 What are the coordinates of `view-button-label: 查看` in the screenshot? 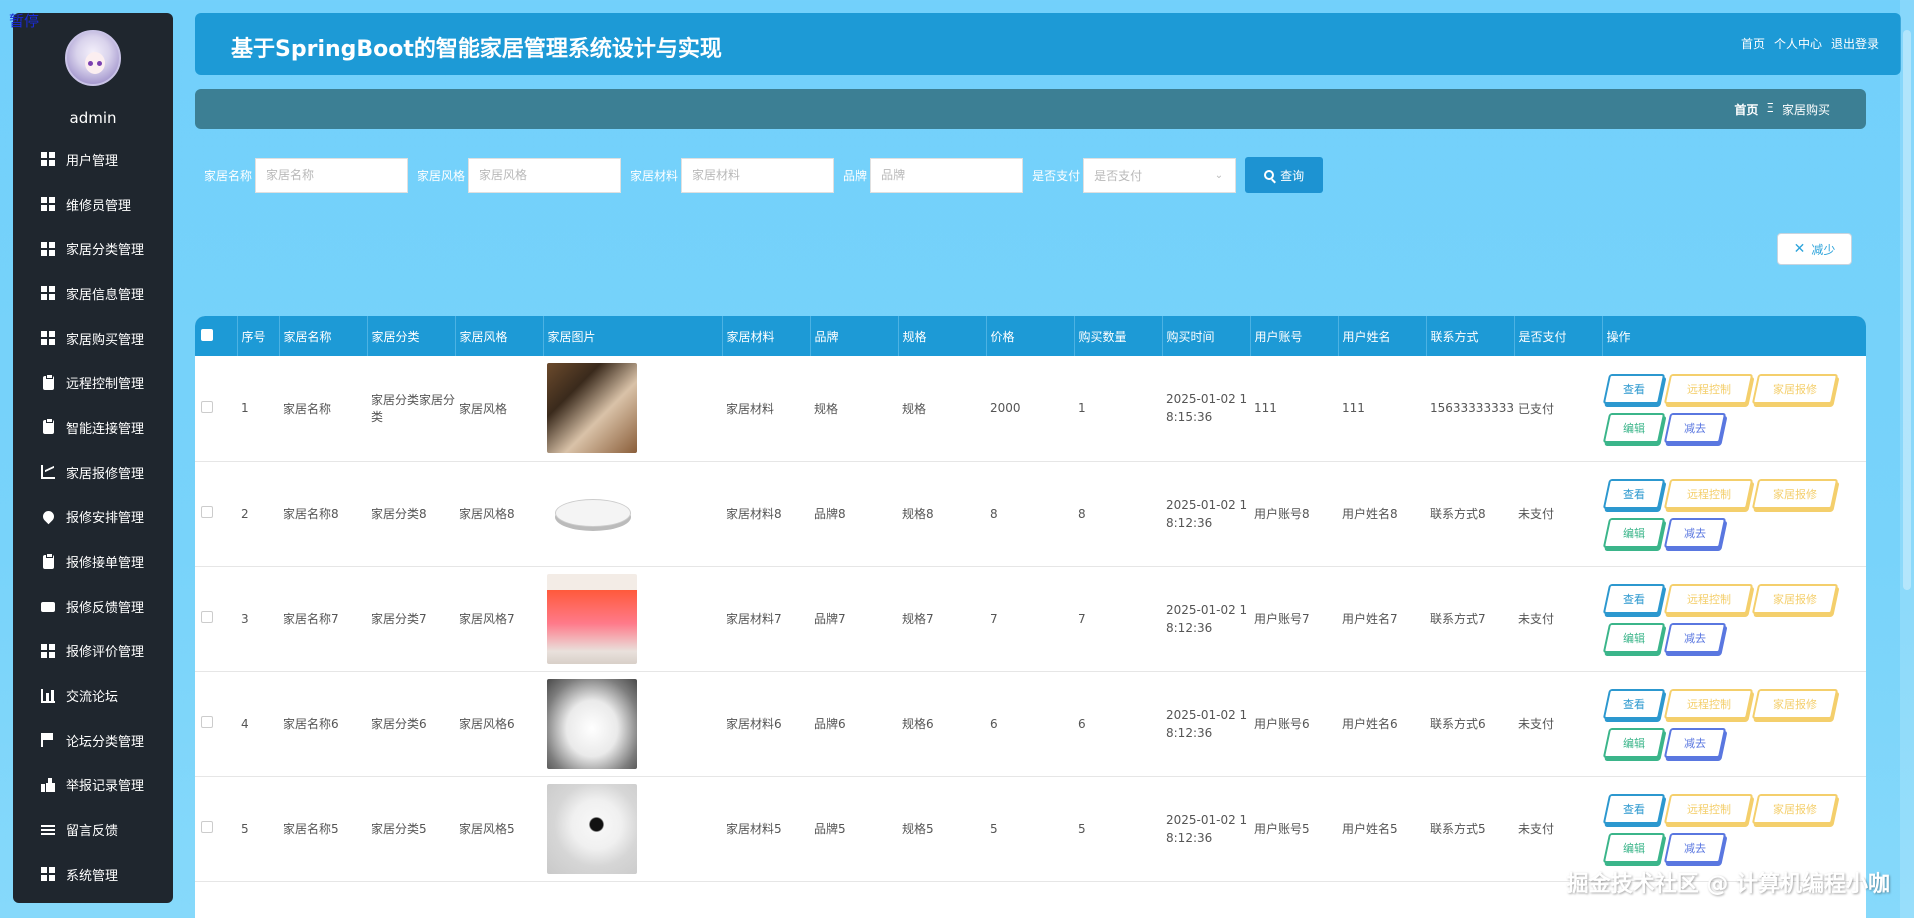 It's located at (1634, 704).